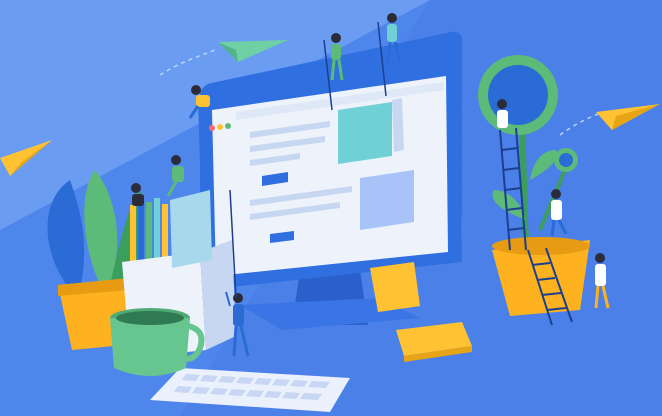 This screenshot has width=662, height=416. I want to click on sticky-note-icon, so click(395, 287).